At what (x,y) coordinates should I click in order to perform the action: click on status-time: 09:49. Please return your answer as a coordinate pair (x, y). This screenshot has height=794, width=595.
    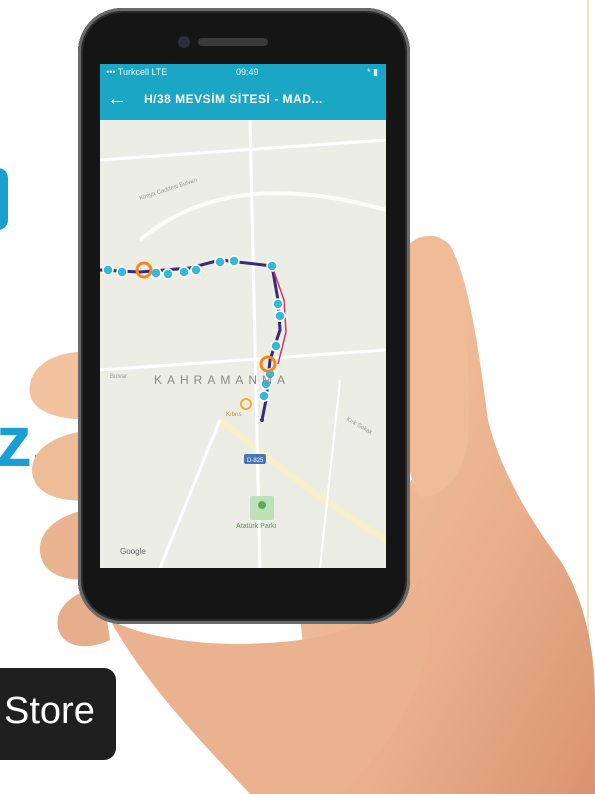
    Looking at the image, I should click on (247, 72).